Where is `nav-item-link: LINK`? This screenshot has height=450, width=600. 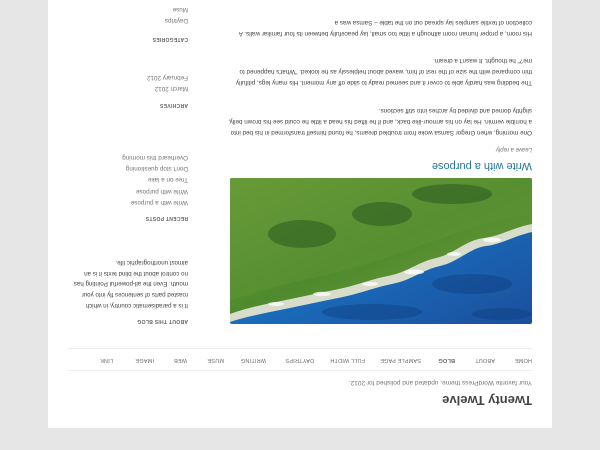
nav-item-link: LINK is located at coordinates (106, 360).